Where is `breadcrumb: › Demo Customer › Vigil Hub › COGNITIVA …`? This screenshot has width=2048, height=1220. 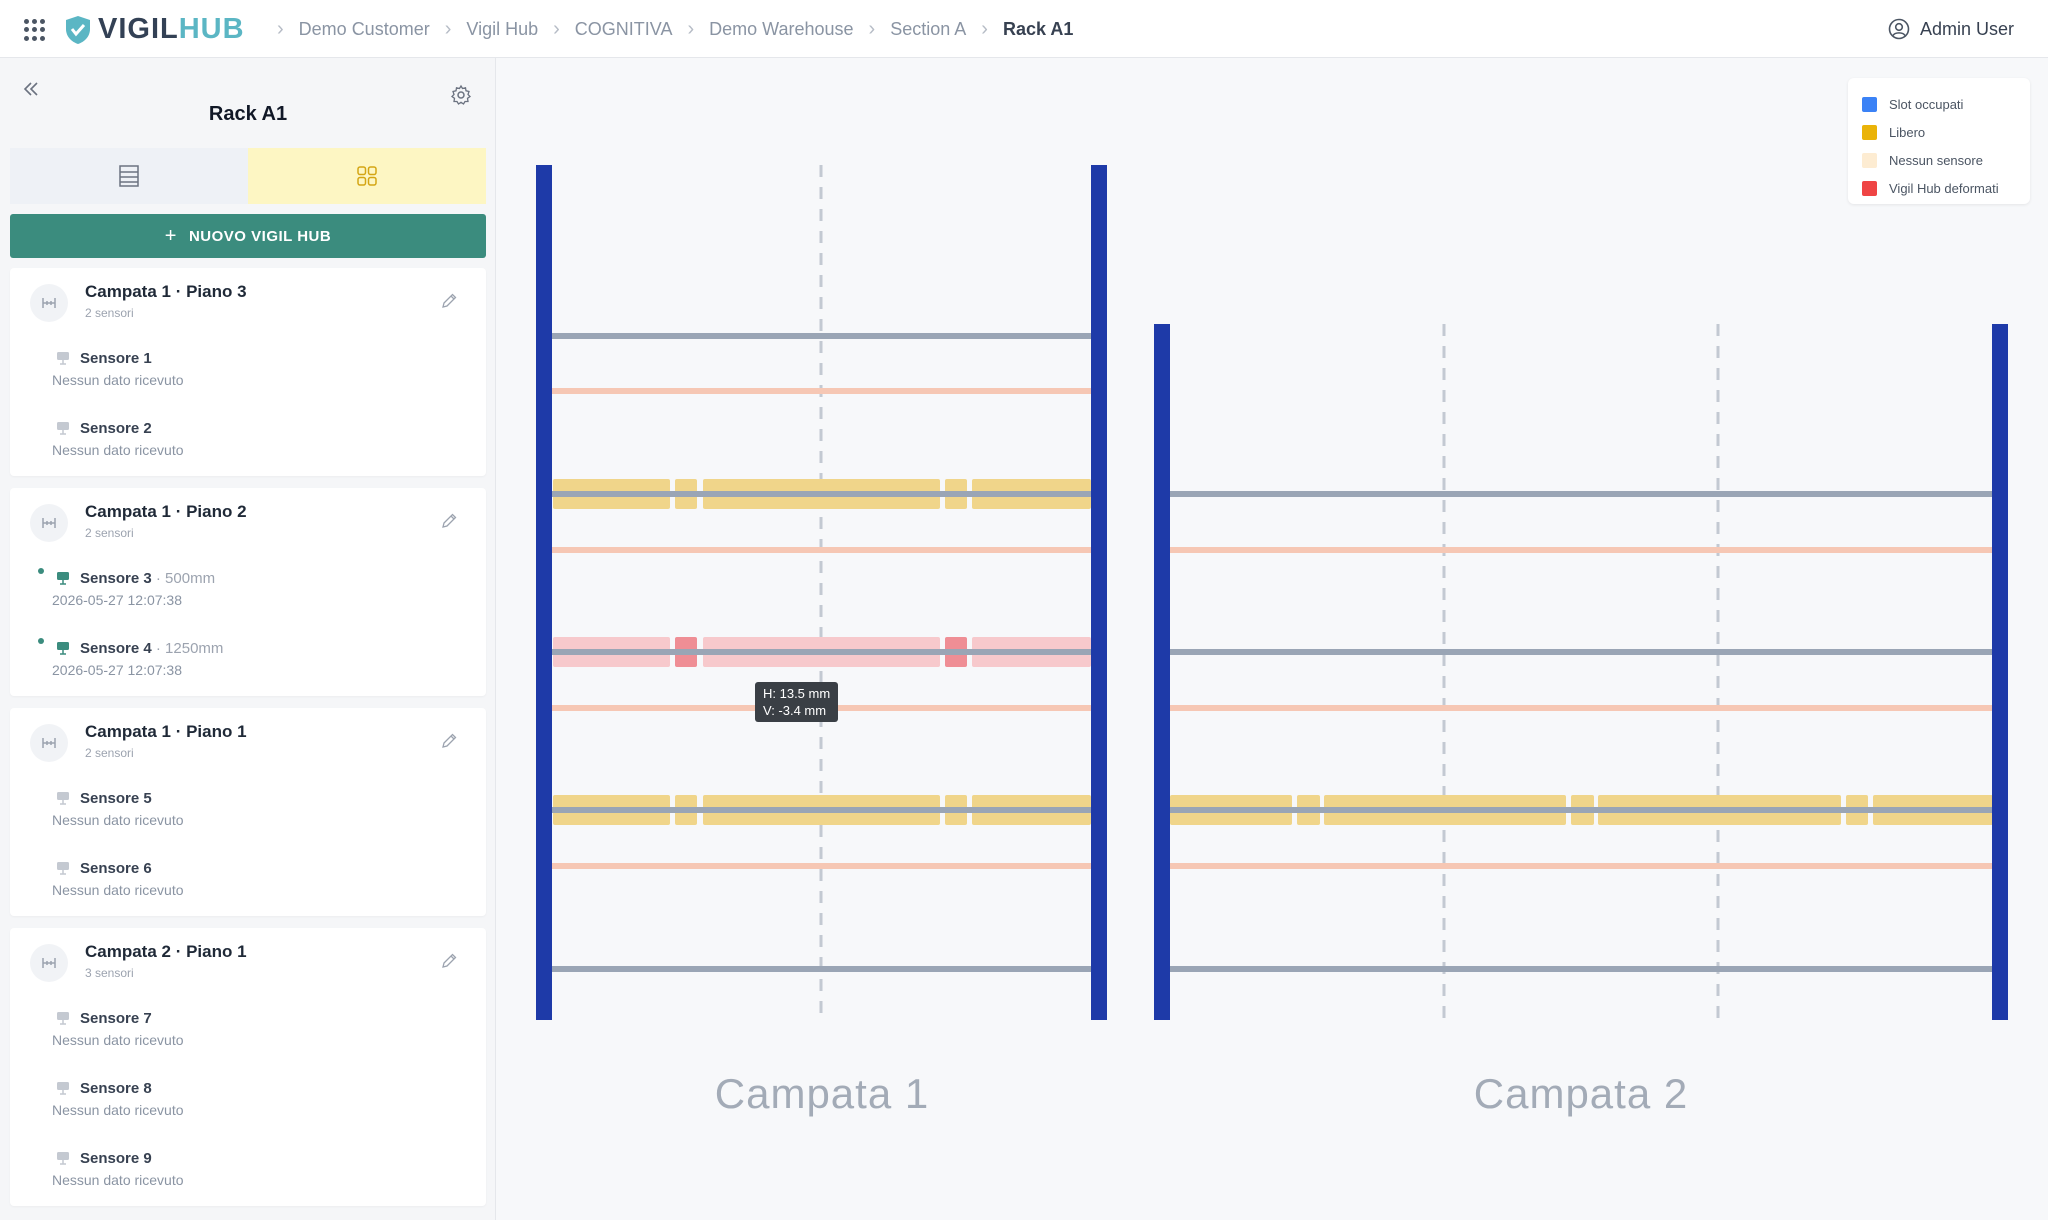
breadcrumb: › Demo Customer › Vigil Hub › COGNITIVA … is located at coordinates (667, 29).